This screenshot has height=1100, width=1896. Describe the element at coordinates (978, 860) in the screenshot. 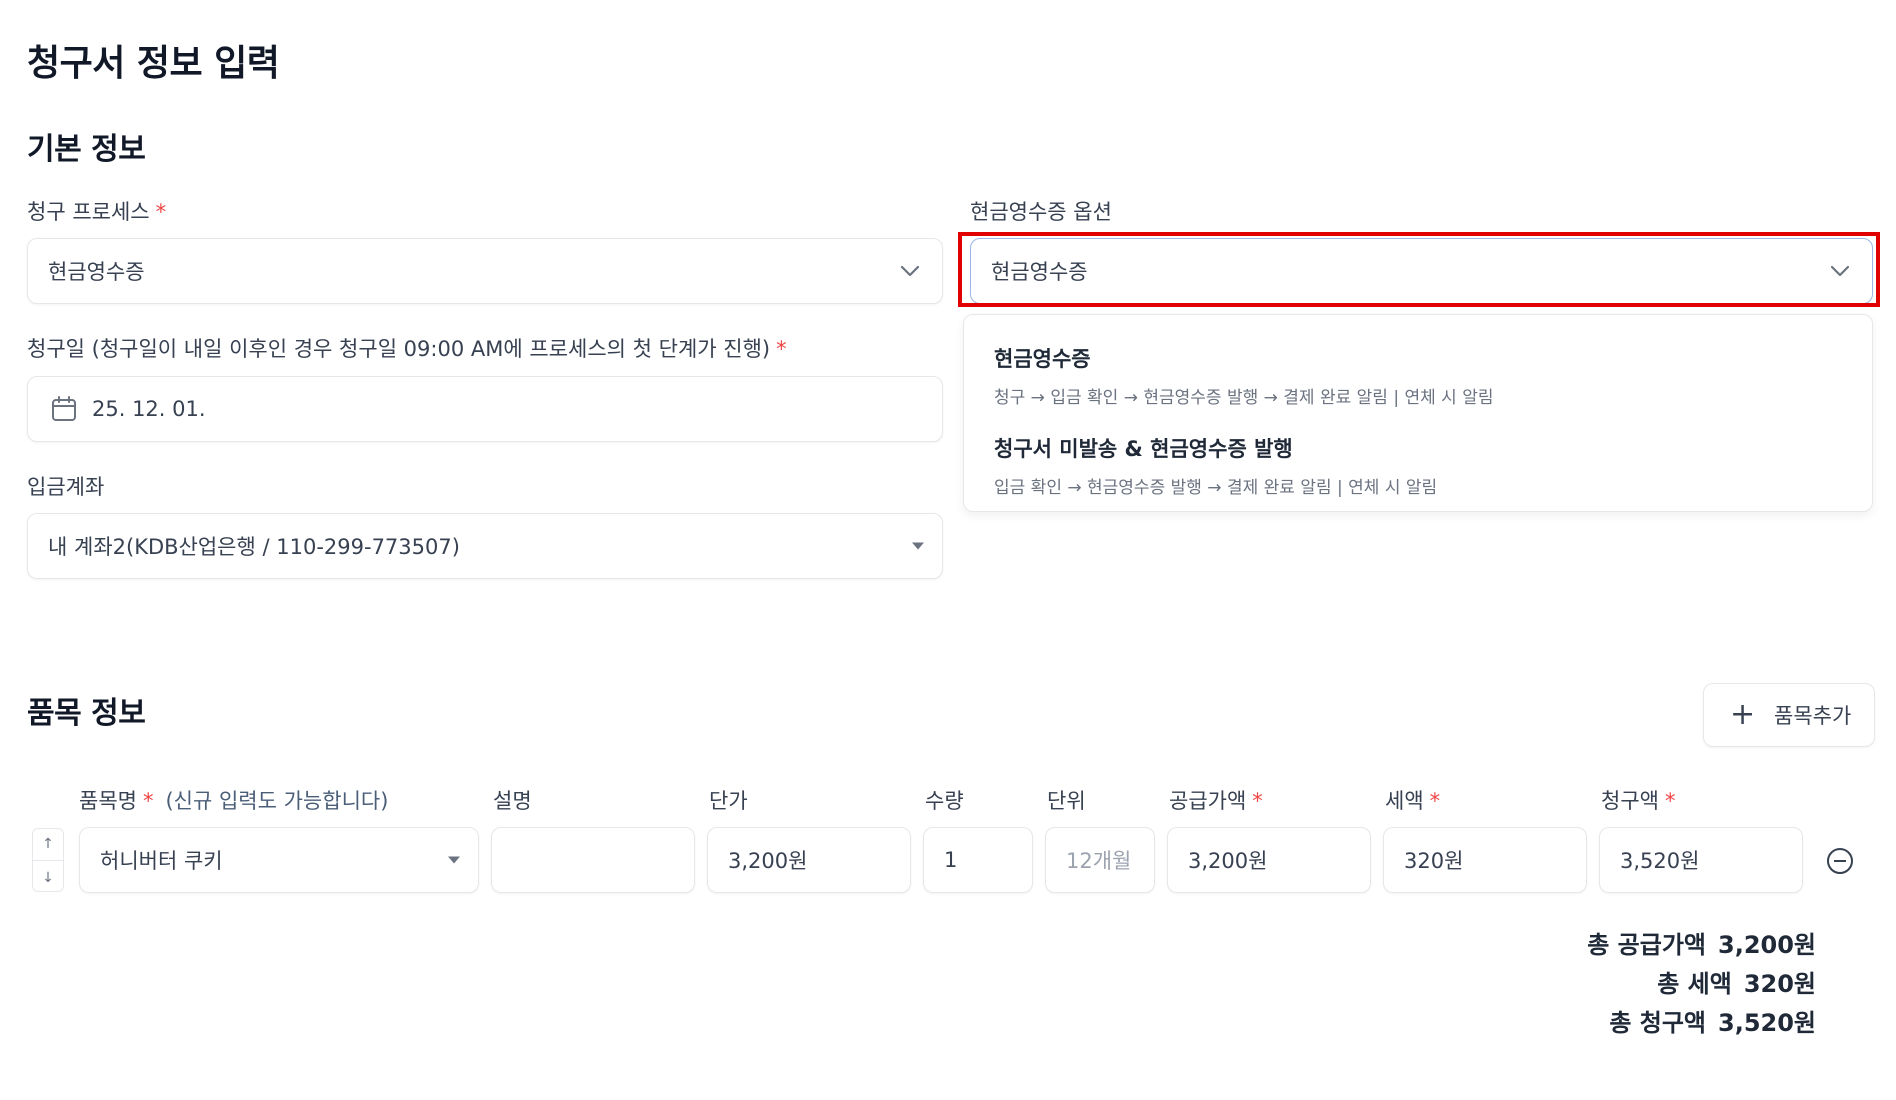

I see `item-quantity-input: 1` at that location.